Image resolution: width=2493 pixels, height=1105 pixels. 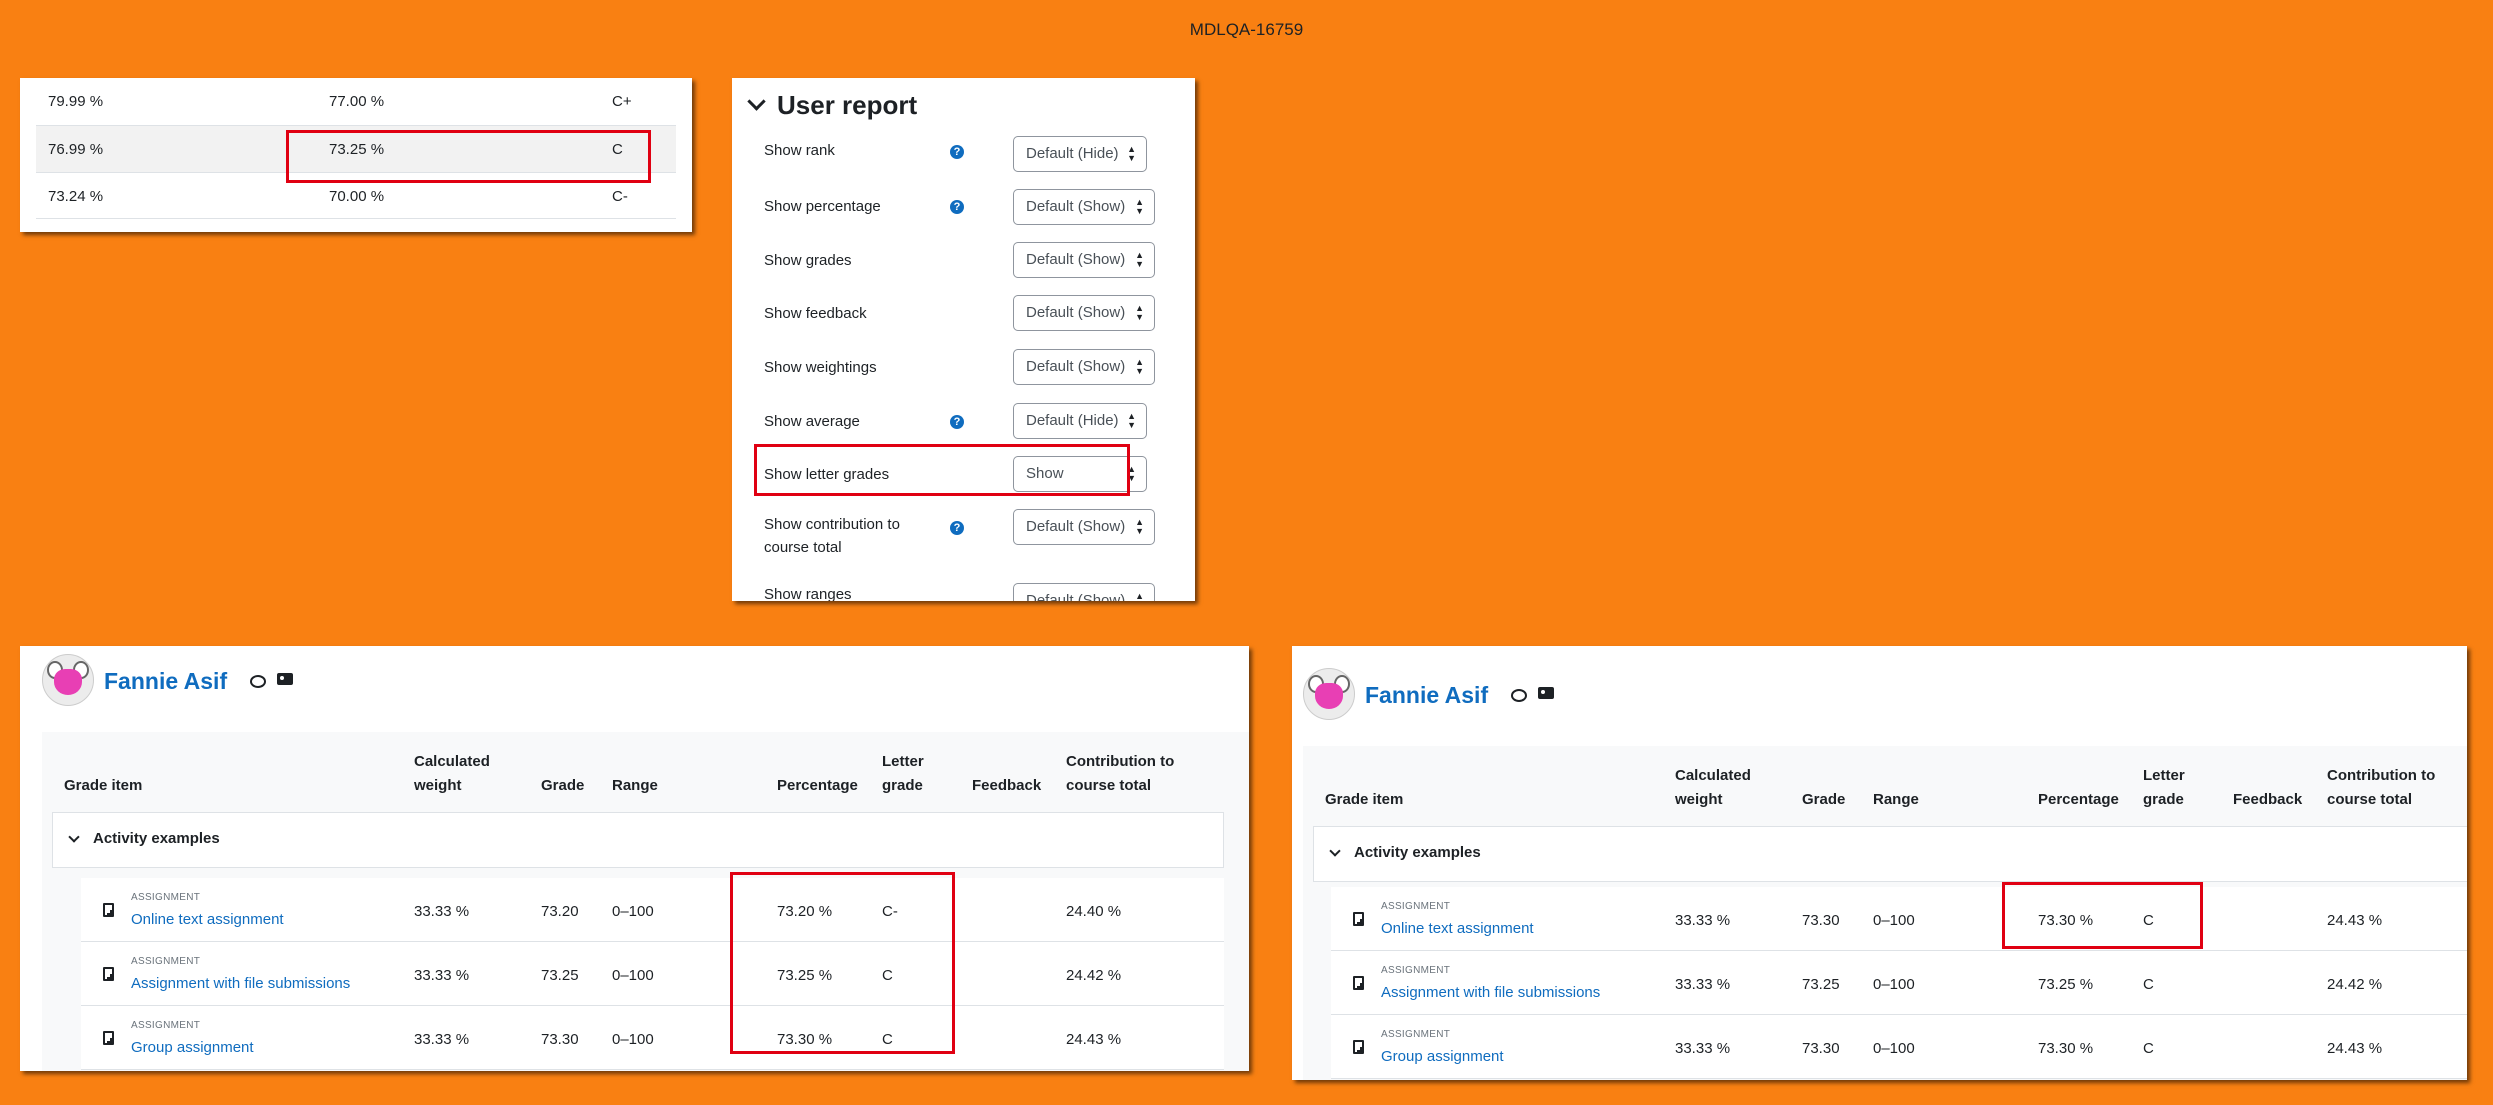 I want to click on letter-max: 73.24 %, so click(x=76, y=196).